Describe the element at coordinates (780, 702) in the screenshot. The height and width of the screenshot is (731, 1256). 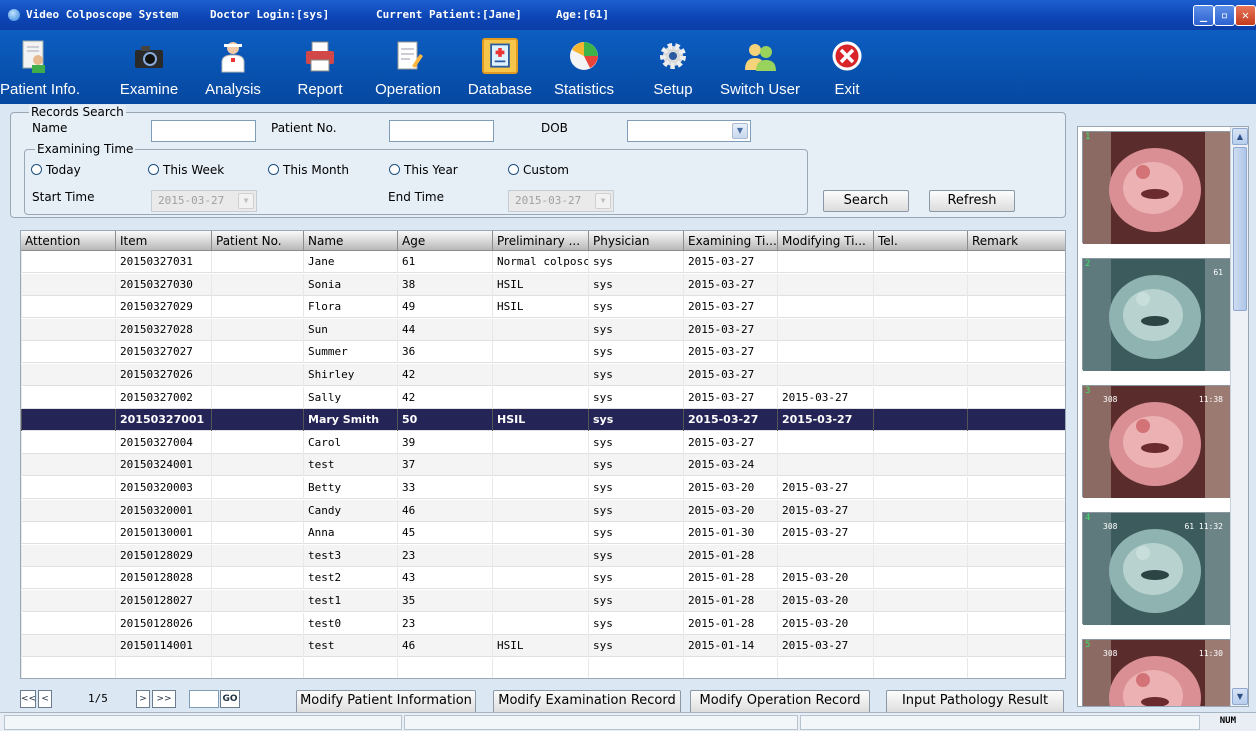
I see `modify-operation-record-button: Modify Operation Record` at that location.